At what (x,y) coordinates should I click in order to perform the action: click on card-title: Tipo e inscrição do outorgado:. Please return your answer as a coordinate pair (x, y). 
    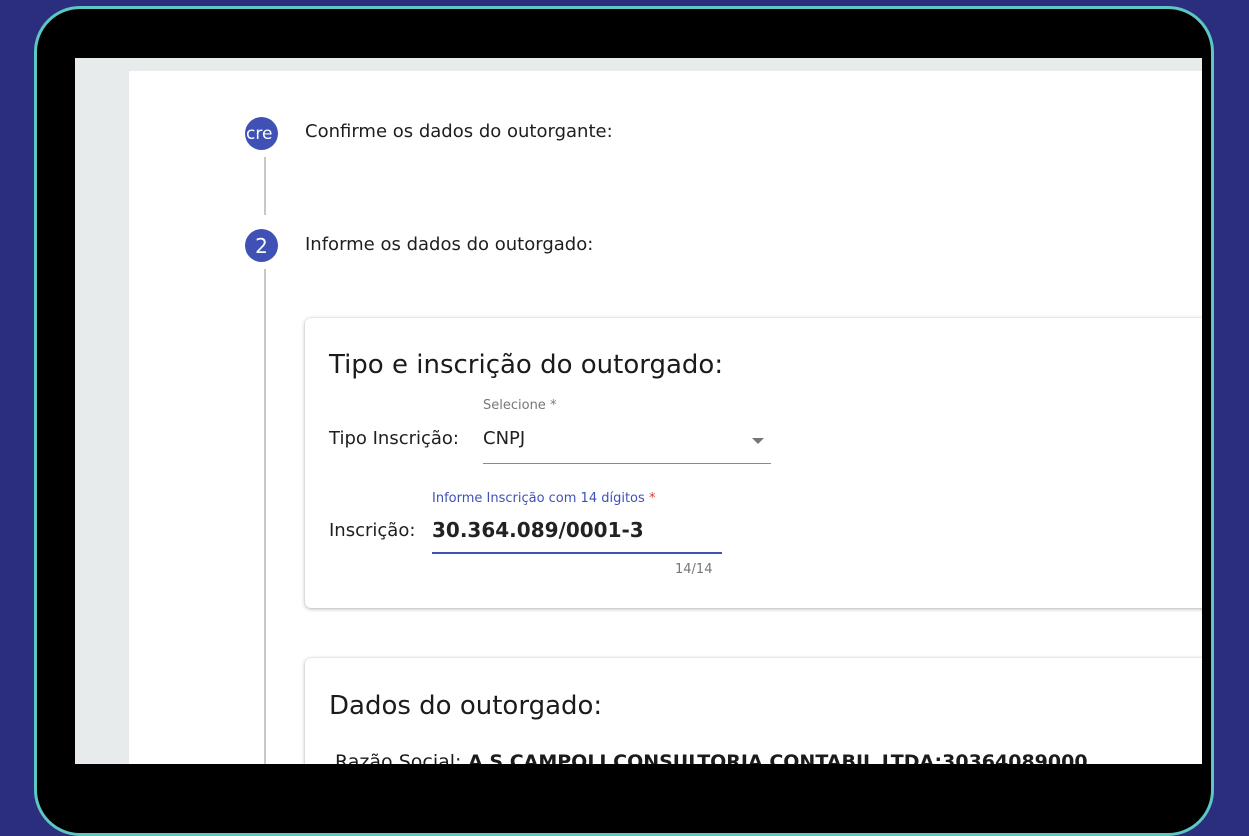
    Looking at the image, I should click on (526, 365).